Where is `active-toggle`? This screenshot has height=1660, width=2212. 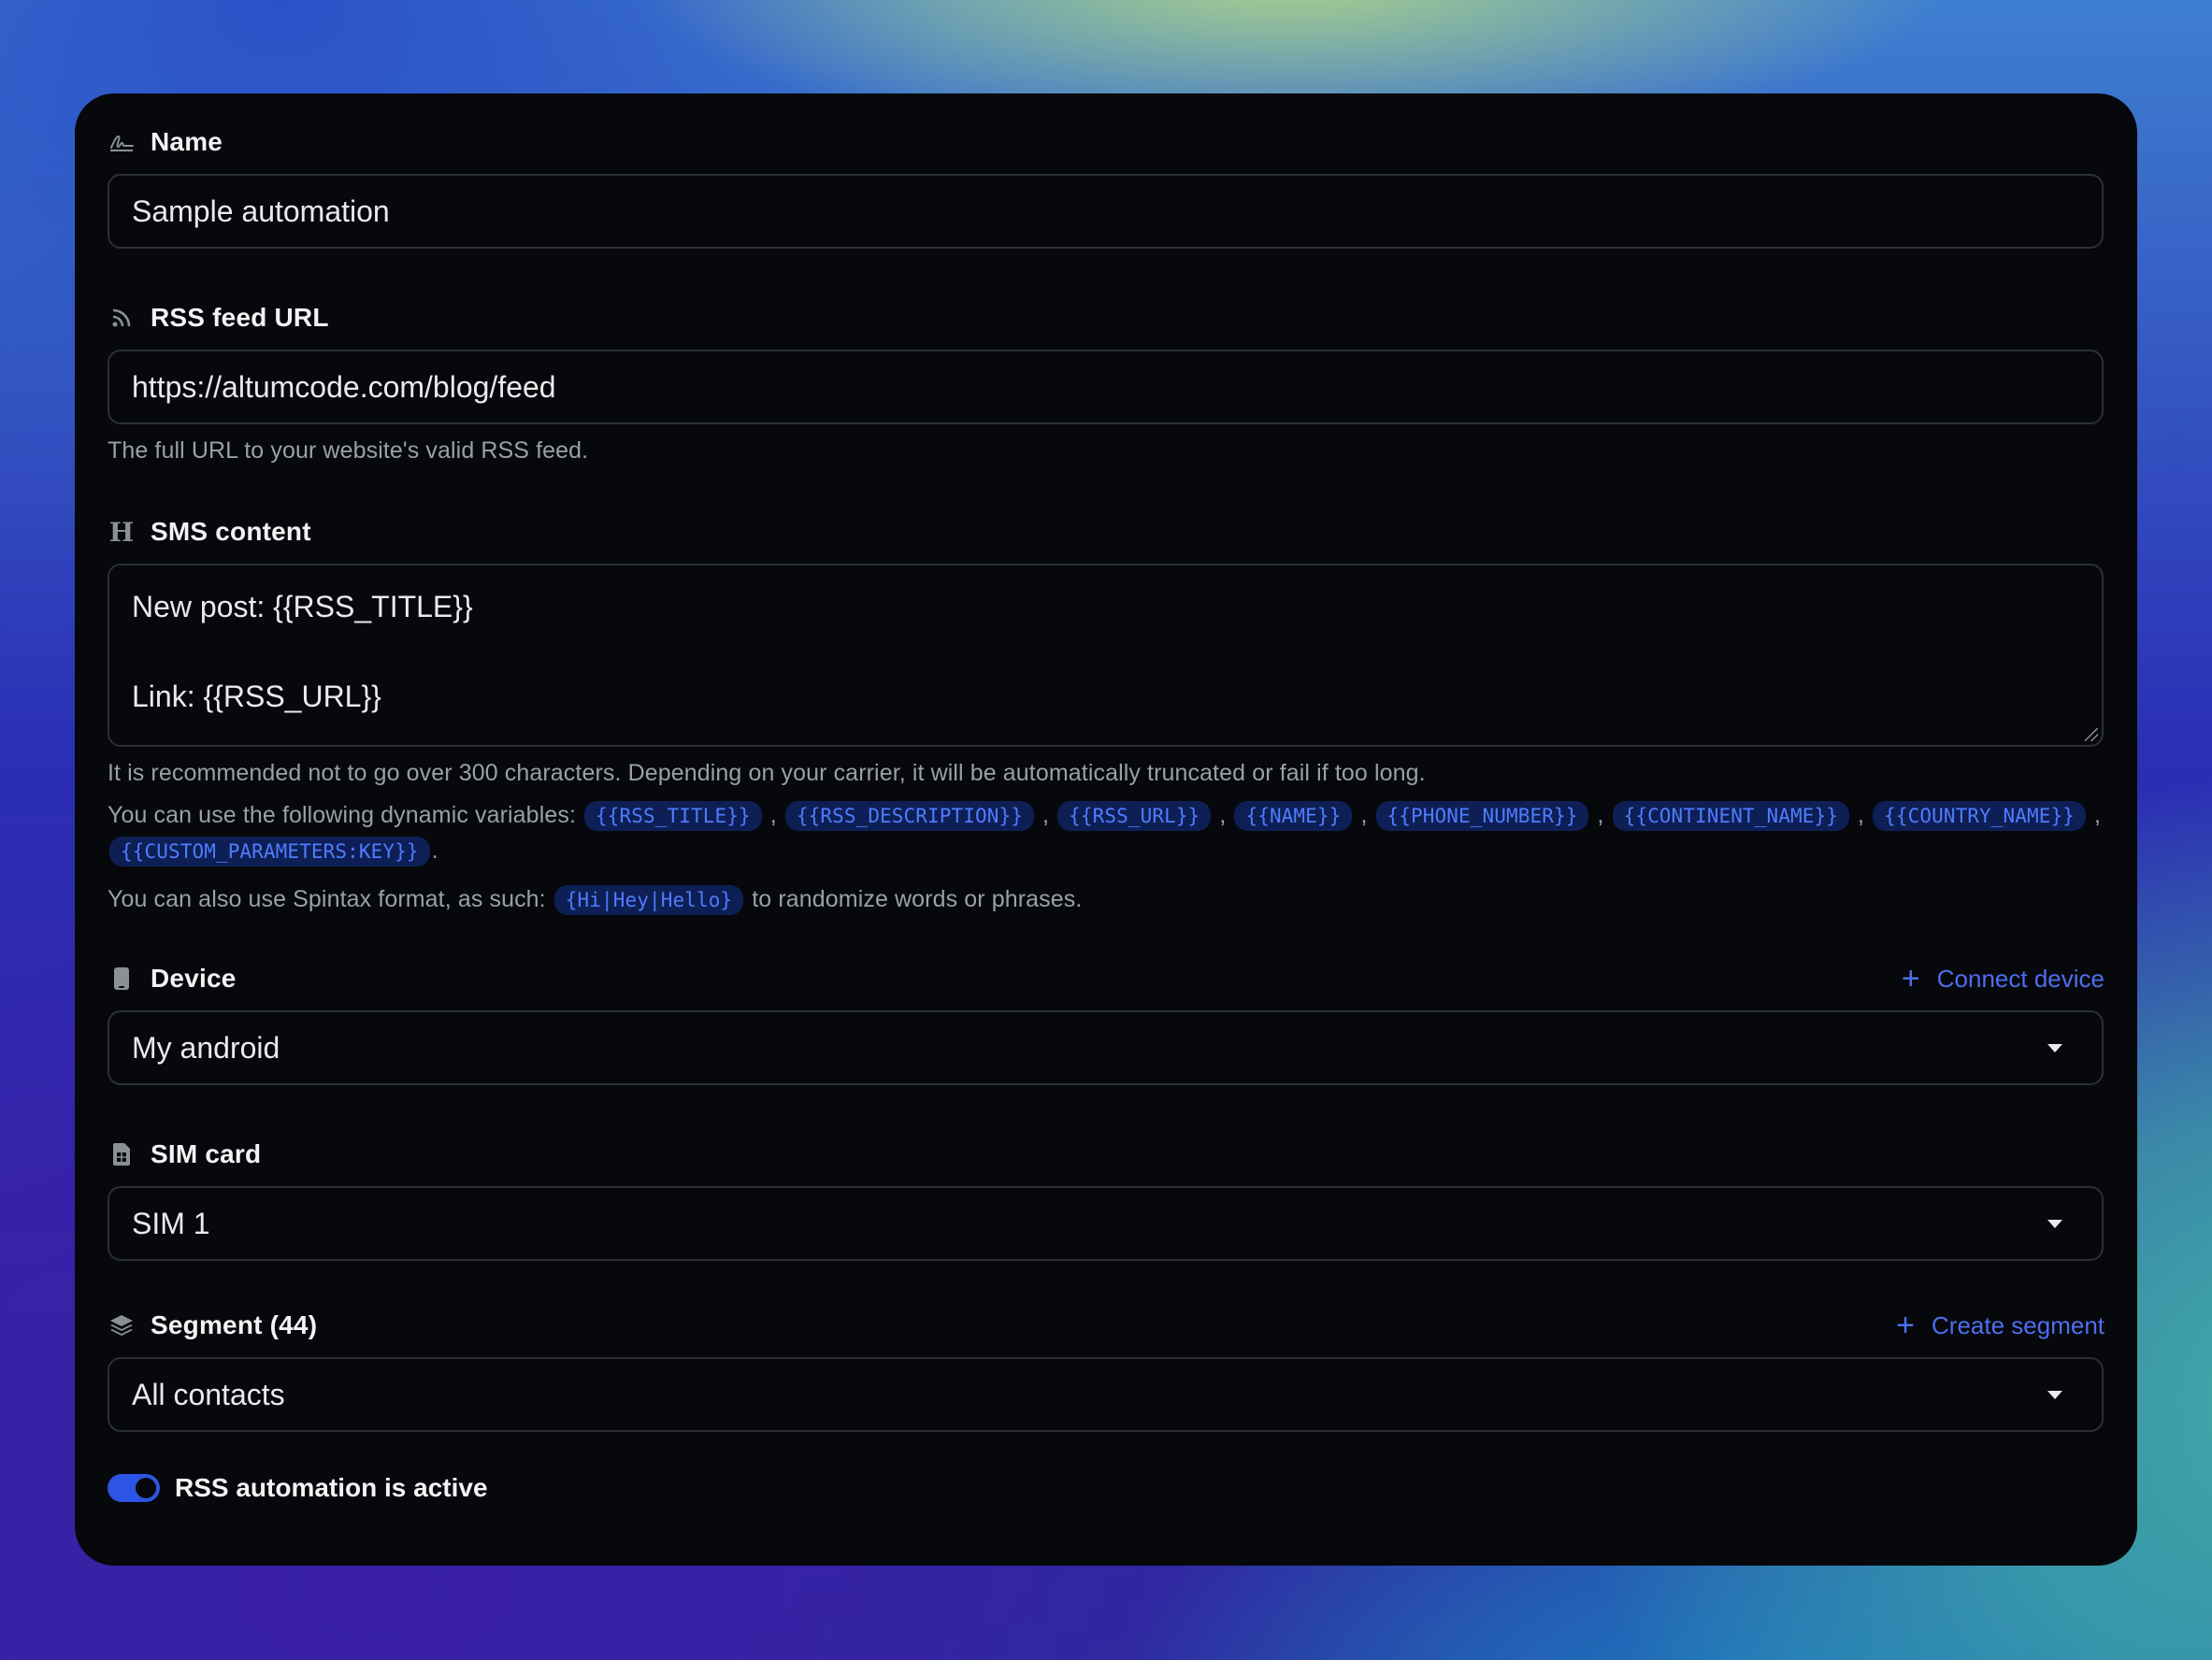
active-toggle is located at coordinates (134, 1488).